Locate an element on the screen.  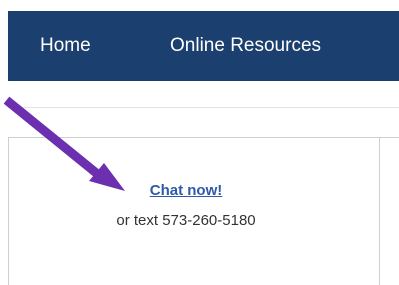
adjacent-panel is located at coordinates (389, 211).